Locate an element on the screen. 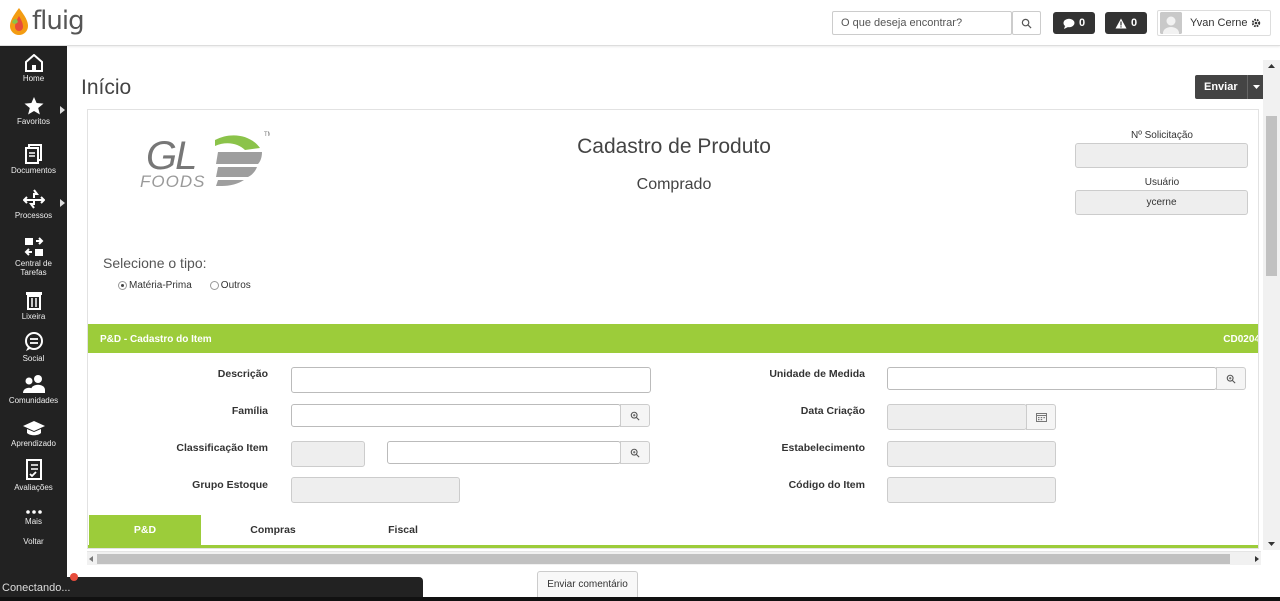 The image size is (1280, 601). solicitation-label: Nº Solicitação is located at coordinates (1161, 135).